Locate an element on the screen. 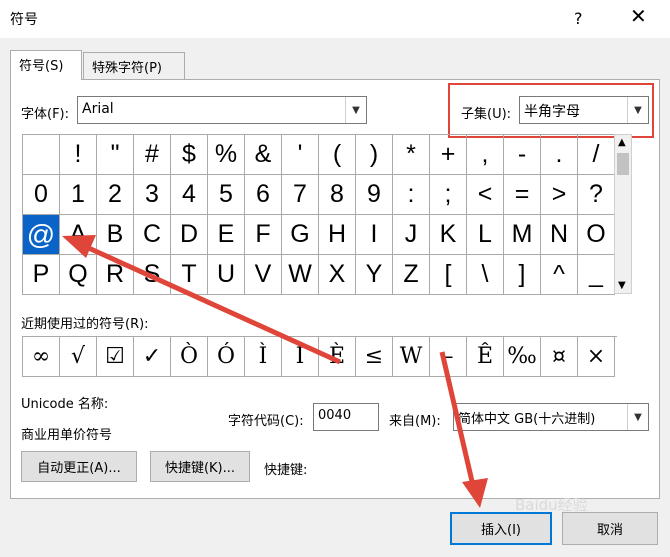 This screenshot has width=670, height=557. symbol-cell: T is located at coordinates (189, 275).